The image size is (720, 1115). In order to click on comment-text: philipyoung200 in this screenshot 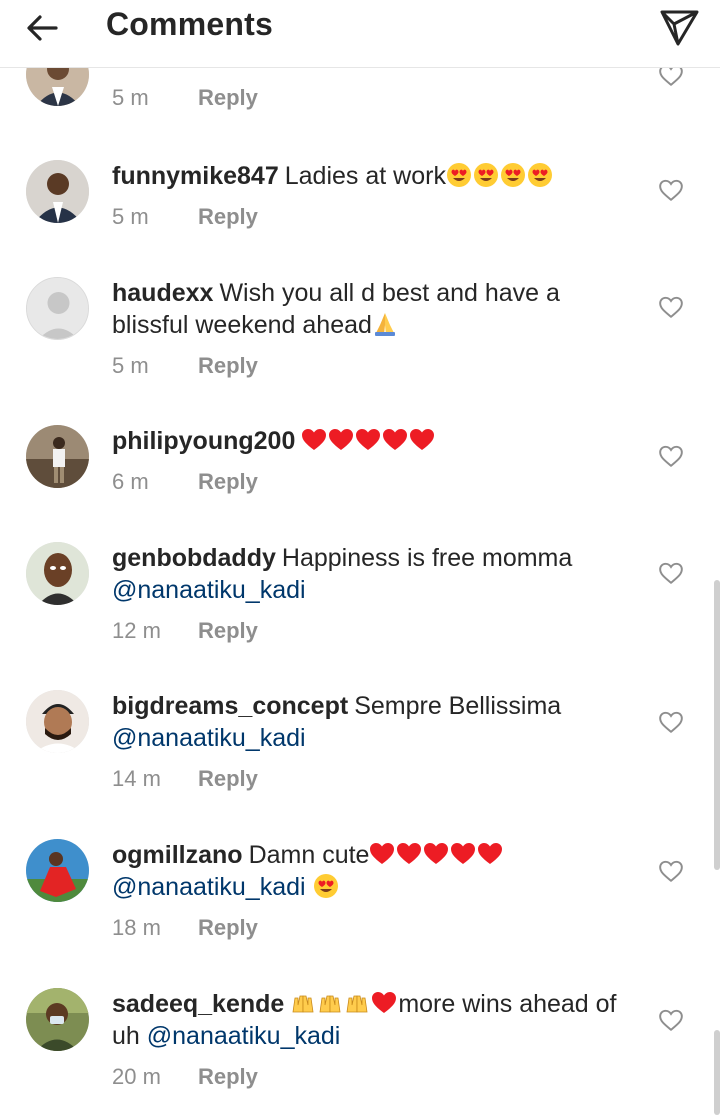, I will do `click(372, 441)`.